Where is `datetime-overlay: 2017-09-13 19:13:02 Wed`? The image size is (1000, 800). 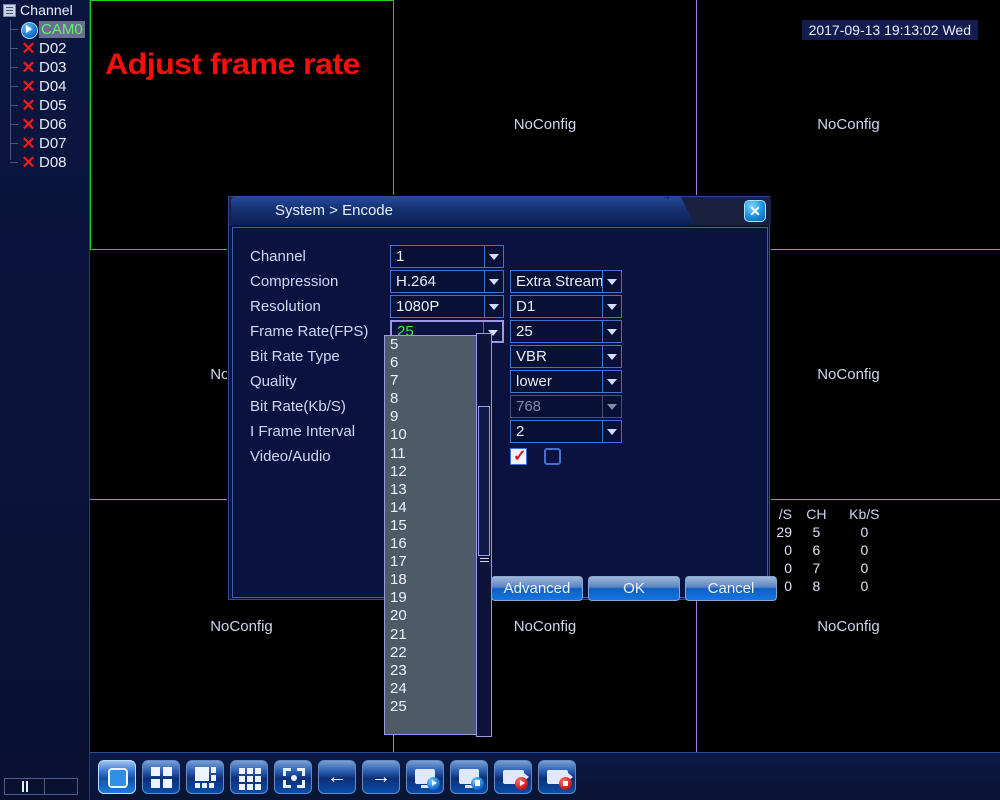
datetime-overlay: 2017-09-13 19:13:02 Wed is located at coordinates (889, 30).